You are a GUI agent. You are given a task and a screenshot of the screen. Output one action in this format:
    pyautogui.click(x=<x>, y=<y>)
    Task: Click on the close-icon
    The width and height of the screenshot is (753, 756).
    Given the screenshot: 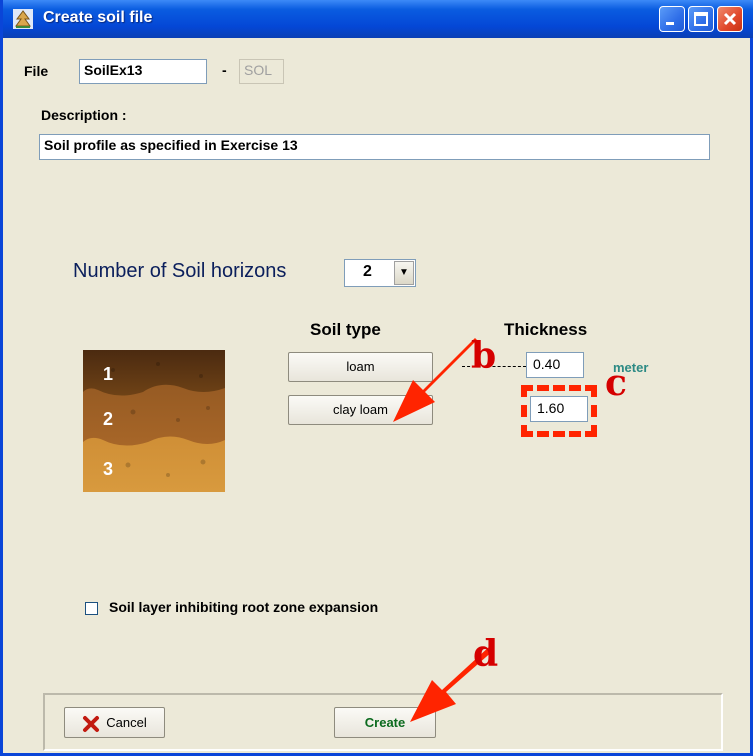 What is the action you would take?
    pyautogui.click(x=730, y=19)
    